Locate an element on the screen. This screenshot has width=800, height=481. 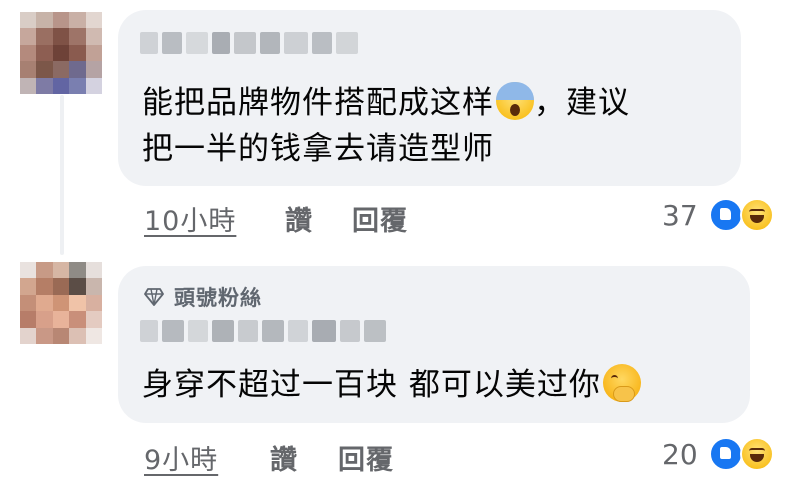
comment-text-line: 能把品牌物件搭配成这样 is located at coordinates (318, 103).